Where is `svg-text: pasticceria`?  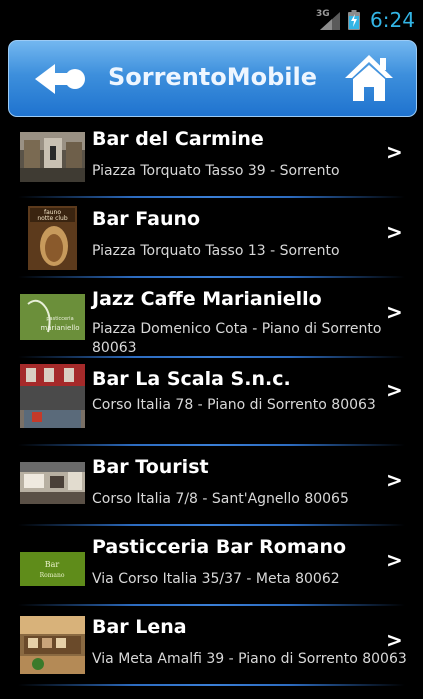 svg-text: pasticceria is located at coordinates (59, 319).